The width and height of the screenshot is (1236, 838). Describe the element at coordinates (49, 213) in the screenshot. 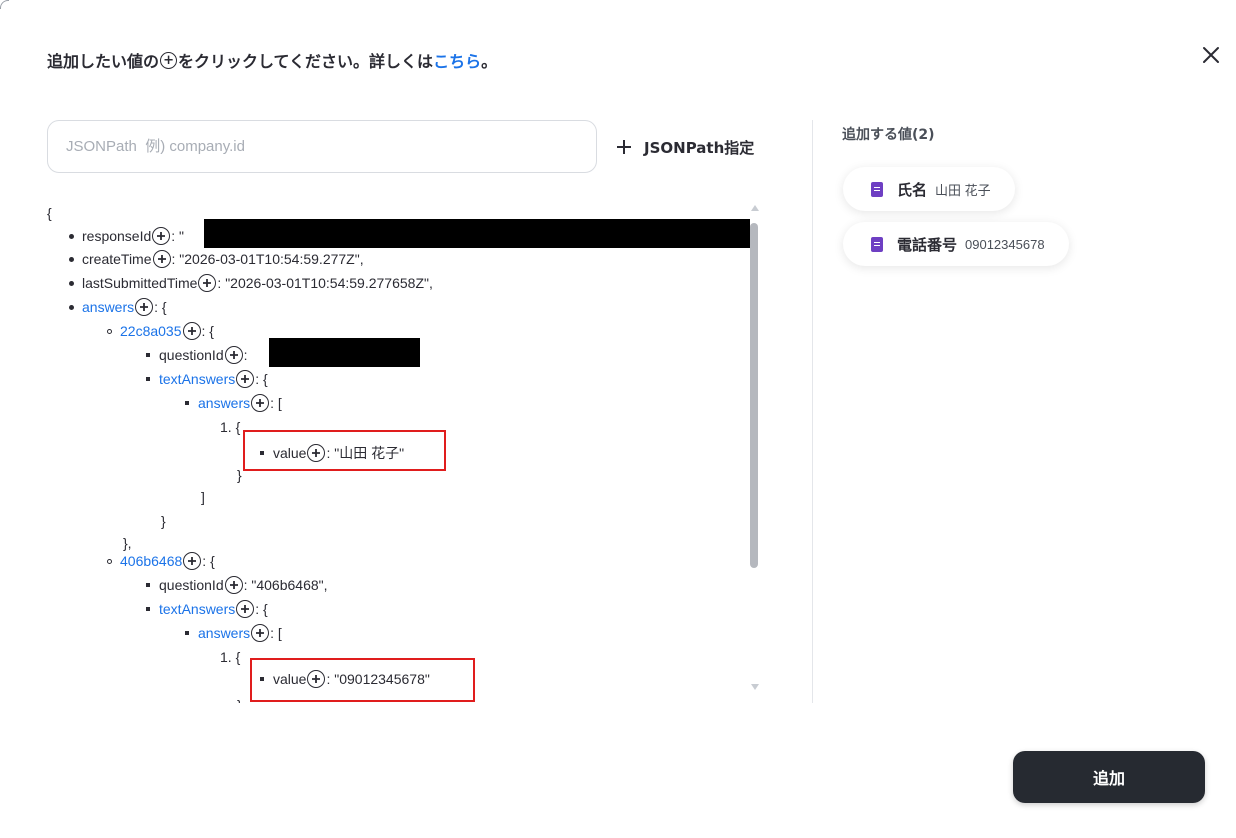

I see `json-open-brace: {` at that location.